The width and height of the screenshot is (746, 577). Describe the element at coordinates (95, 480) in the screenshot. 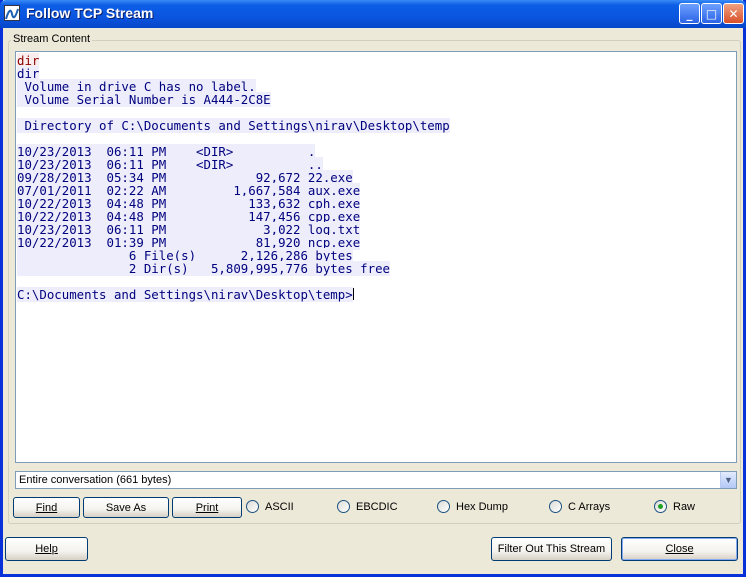

I see `conversation-select-value: Entire conversation (661 bytes)` at that location.